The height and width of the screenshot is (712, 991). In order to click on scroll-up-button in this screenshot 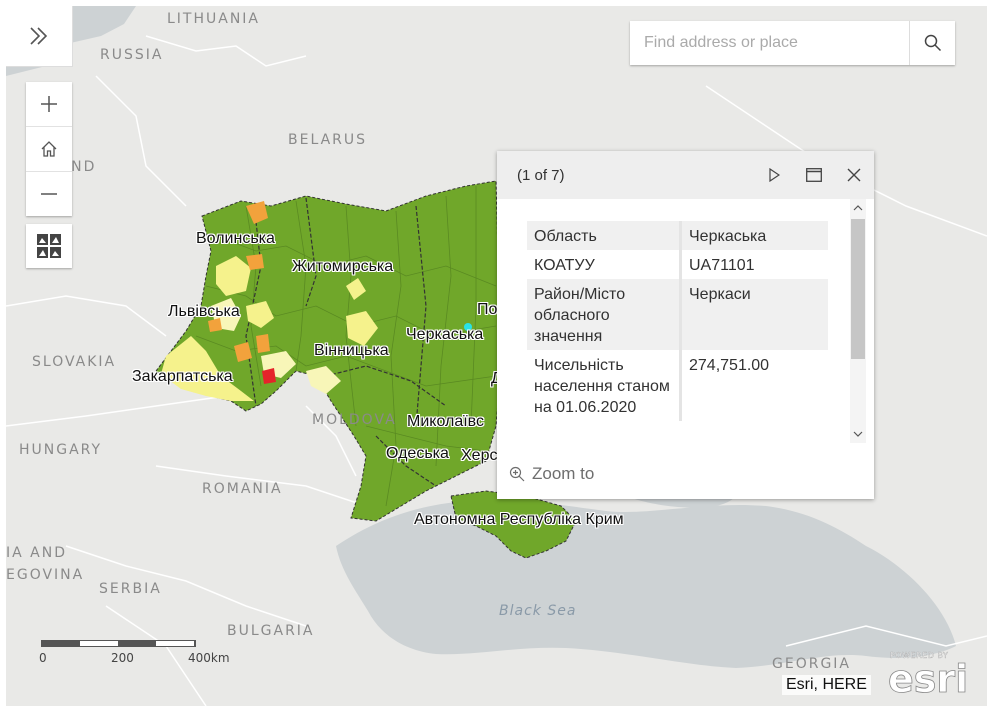, I will do `click(858, 208)`.